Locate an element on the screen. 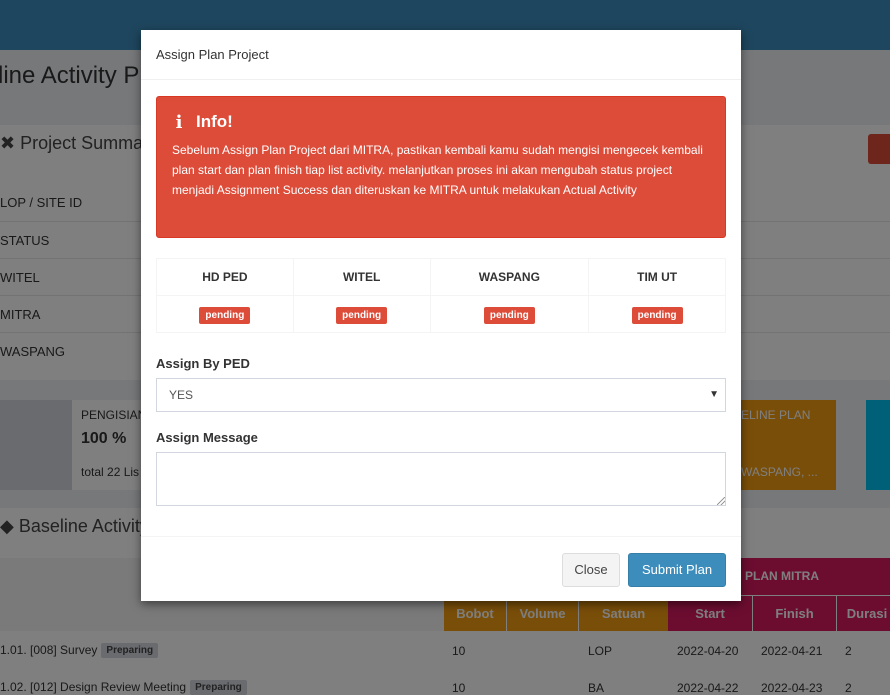 This screenshot has height=695, width=890. alert-title: i Info! is located at coordinates (441, 122).